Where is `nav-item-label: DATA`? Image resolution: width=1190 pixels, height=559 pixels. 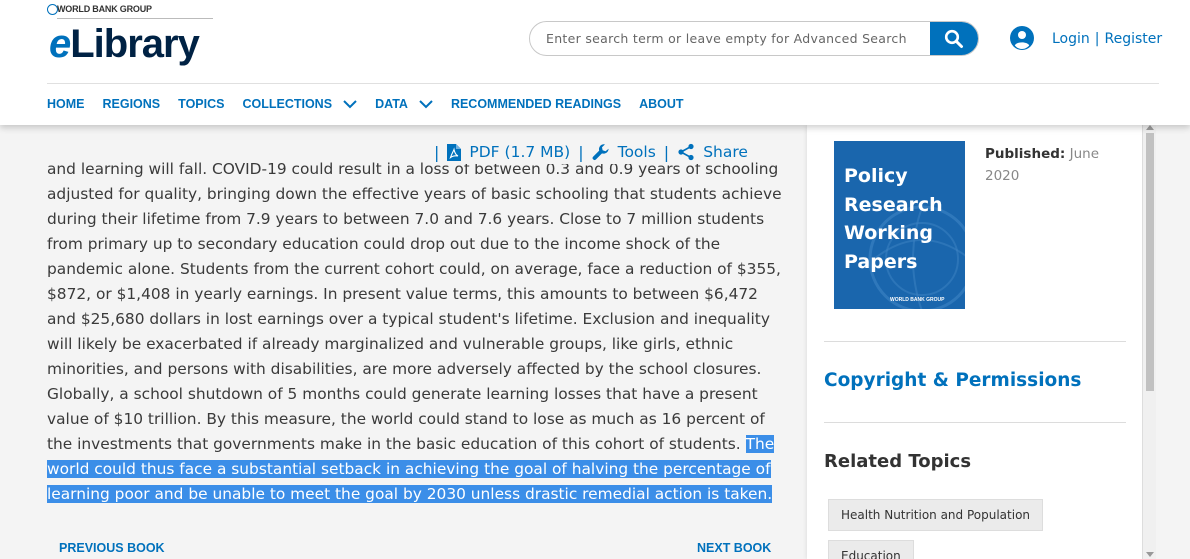
nav-item-label: DATA is located at coordinates (391, 104).